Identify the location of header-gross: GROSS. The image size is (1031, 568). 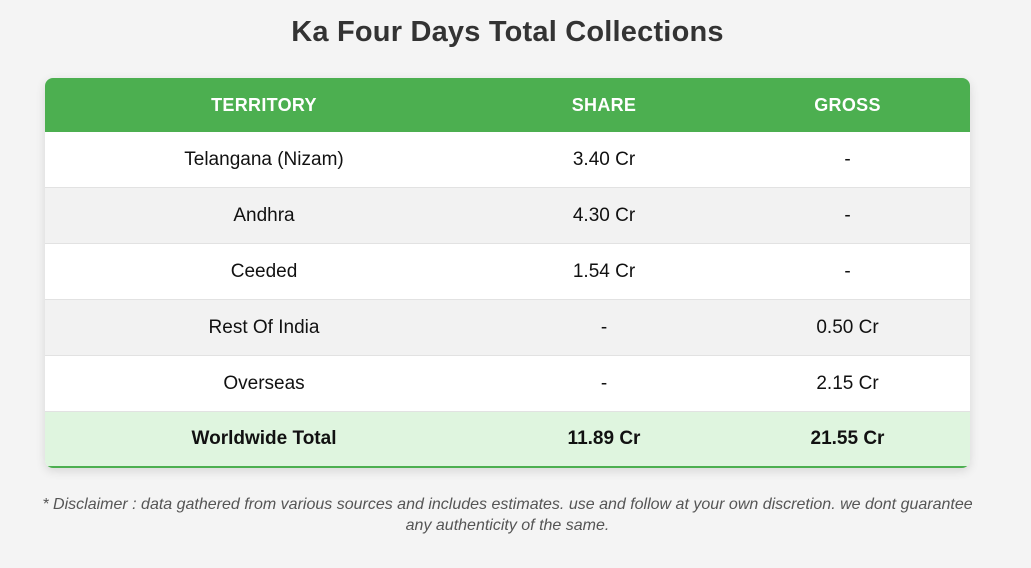
(847, 104).